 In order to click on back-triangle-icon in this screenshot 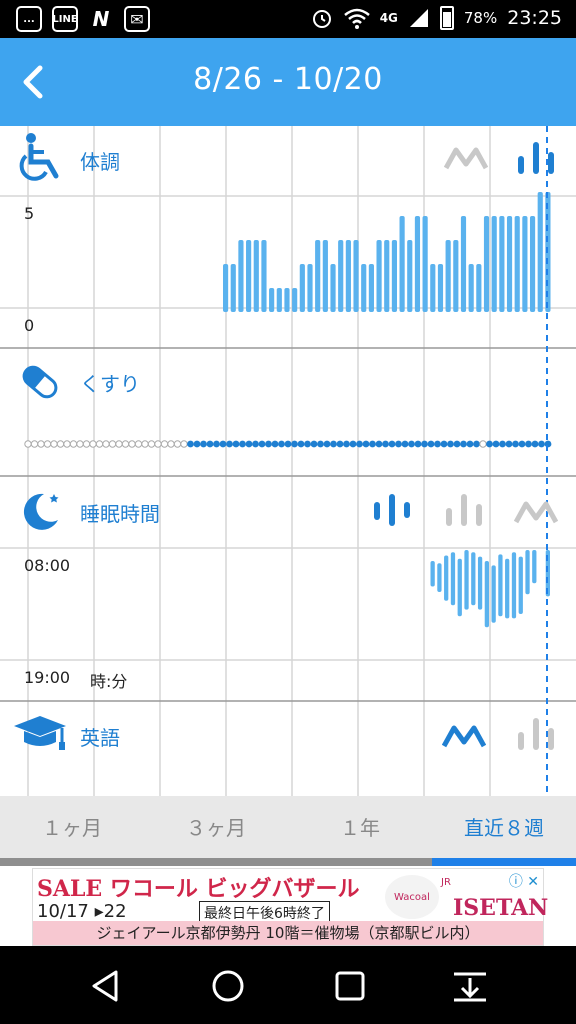, I will do `click(106, 986)`.